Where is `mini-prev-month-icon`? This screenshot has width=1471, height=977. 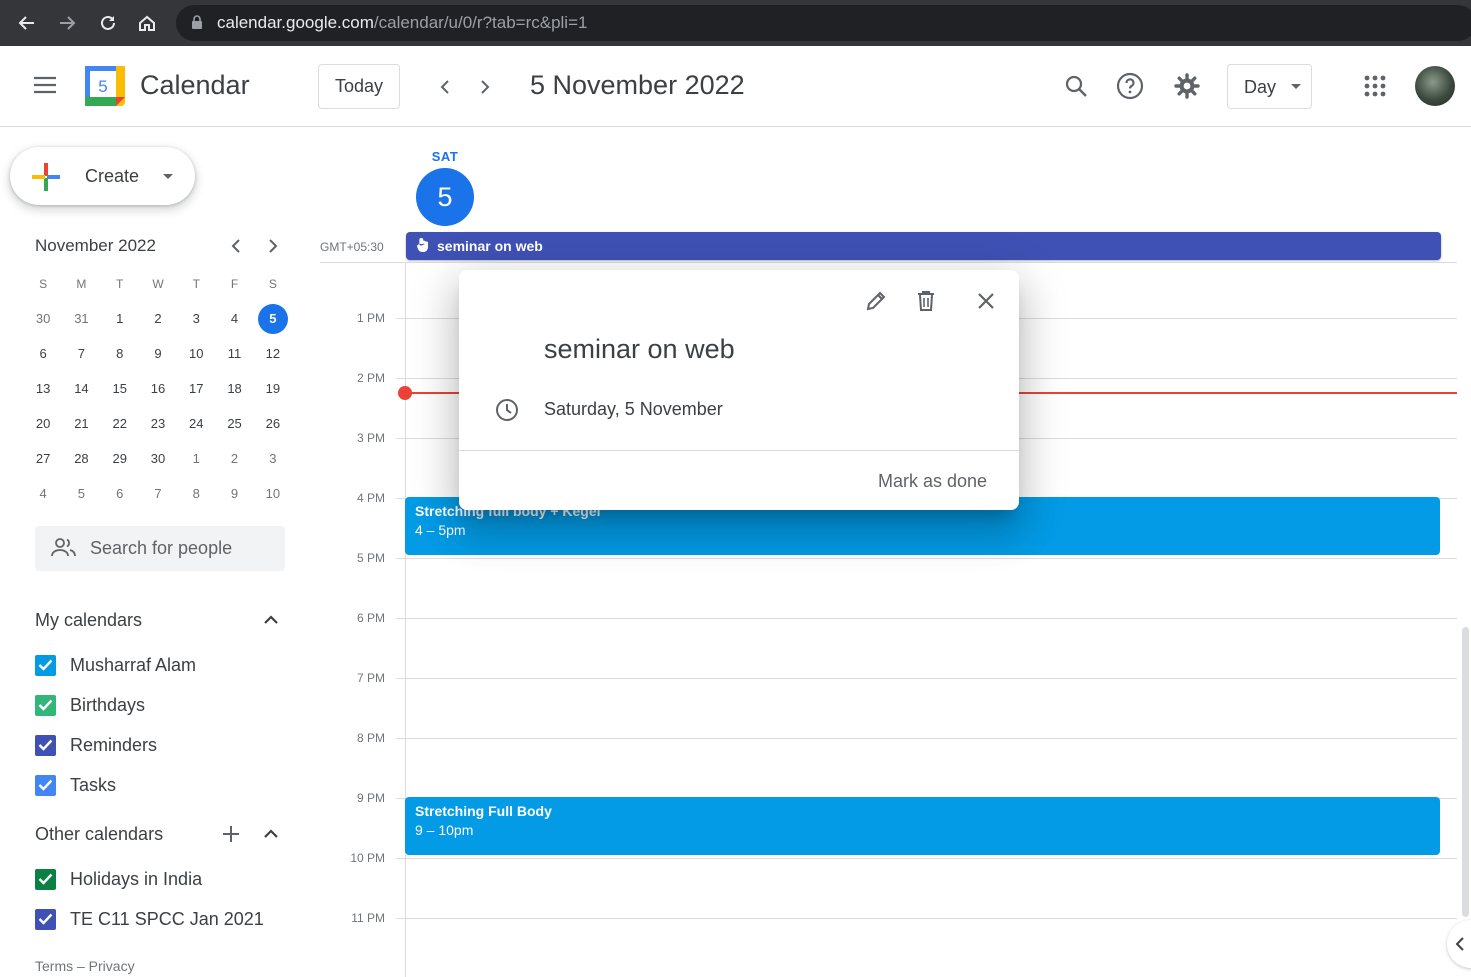
mini-prev-month-icon is located at coordinates (236, 246).